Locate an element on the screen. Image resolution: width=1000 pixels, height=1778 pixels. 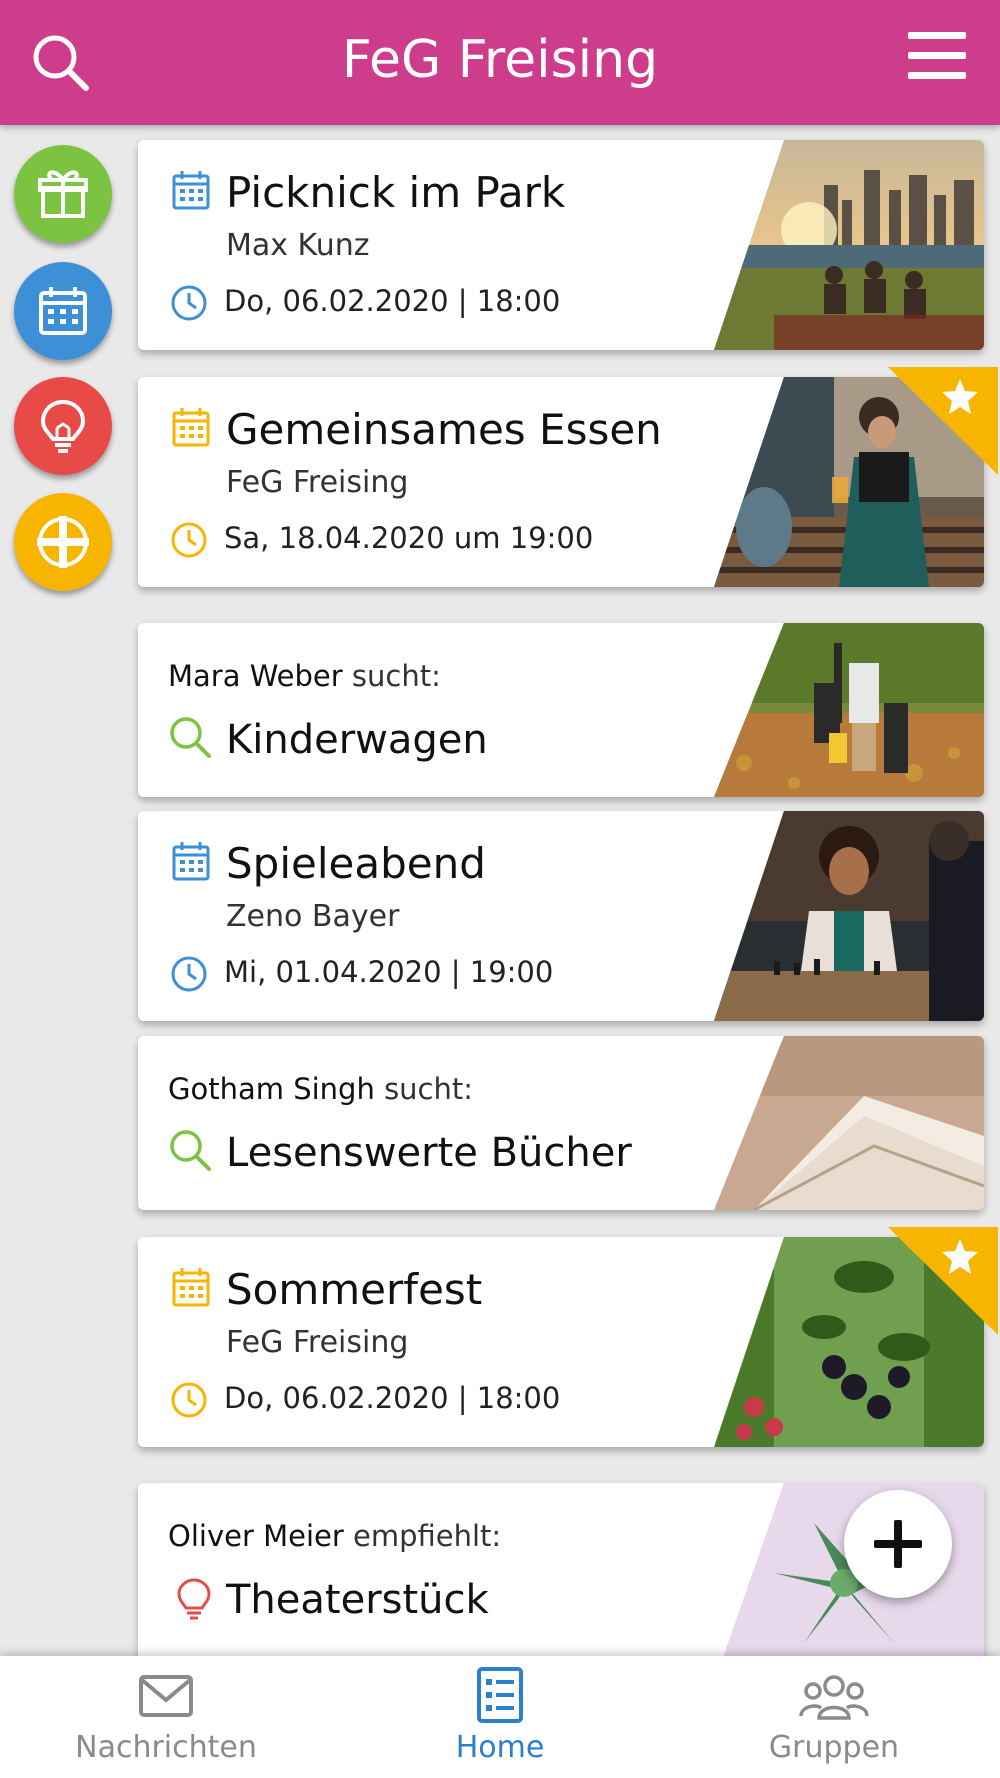
event-datetime: Sa, 18.04.2020 um 19:00 is located at coordinates (409, 538).